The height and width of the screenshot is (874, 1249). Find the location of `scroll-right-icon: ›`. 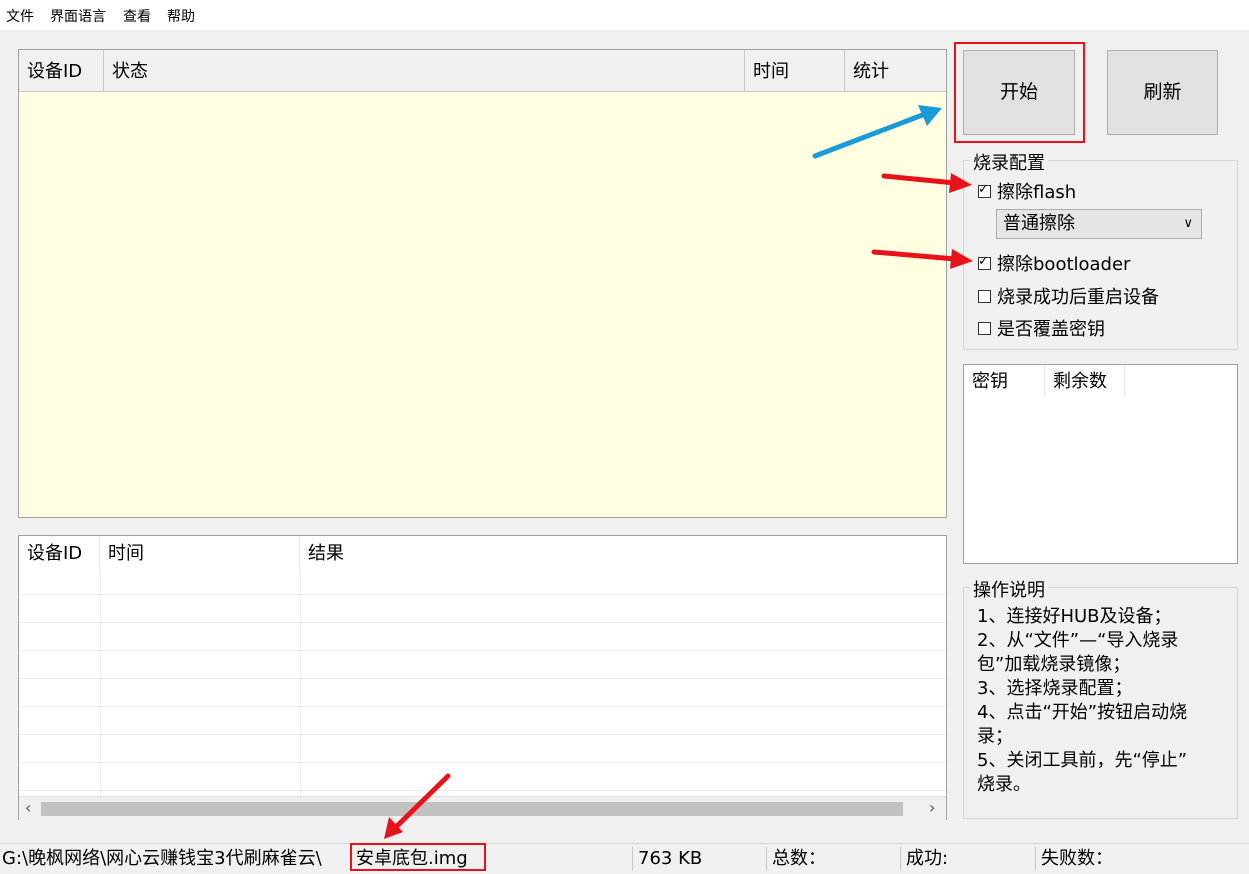

scroll-right-icon: › is located at coordinates (932, 807).